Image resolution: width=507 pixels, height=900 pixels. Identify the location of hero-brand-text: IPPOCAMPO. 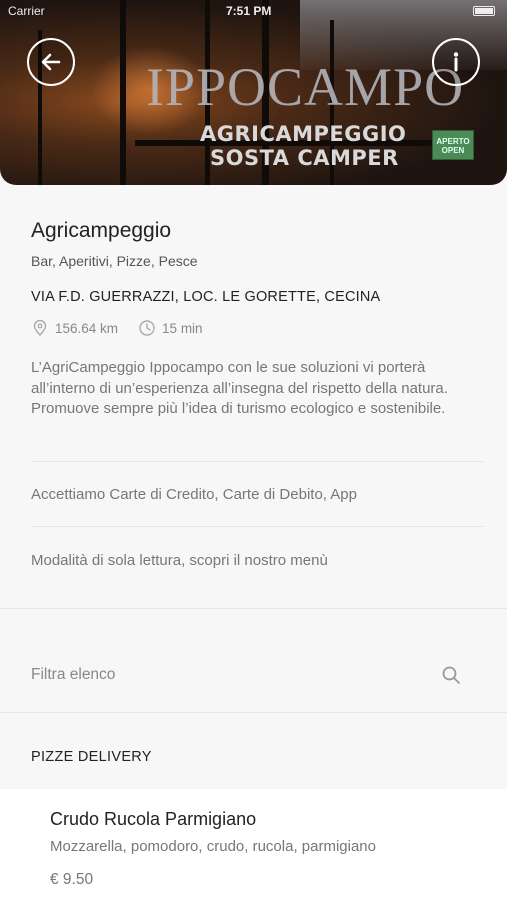
(305, 87).